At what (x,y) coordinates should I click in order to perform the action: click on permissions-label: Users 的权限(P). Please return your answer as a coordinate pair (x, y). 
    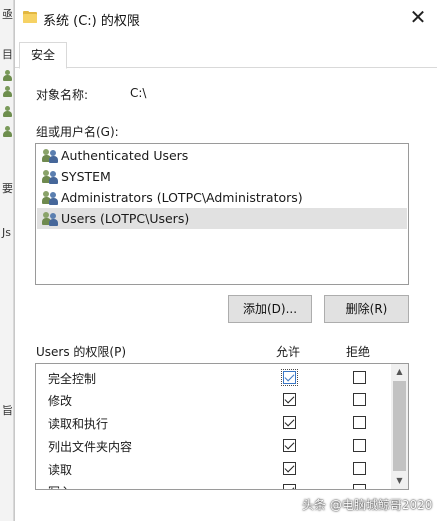
    Looking at the image, I should click on (81, 352).